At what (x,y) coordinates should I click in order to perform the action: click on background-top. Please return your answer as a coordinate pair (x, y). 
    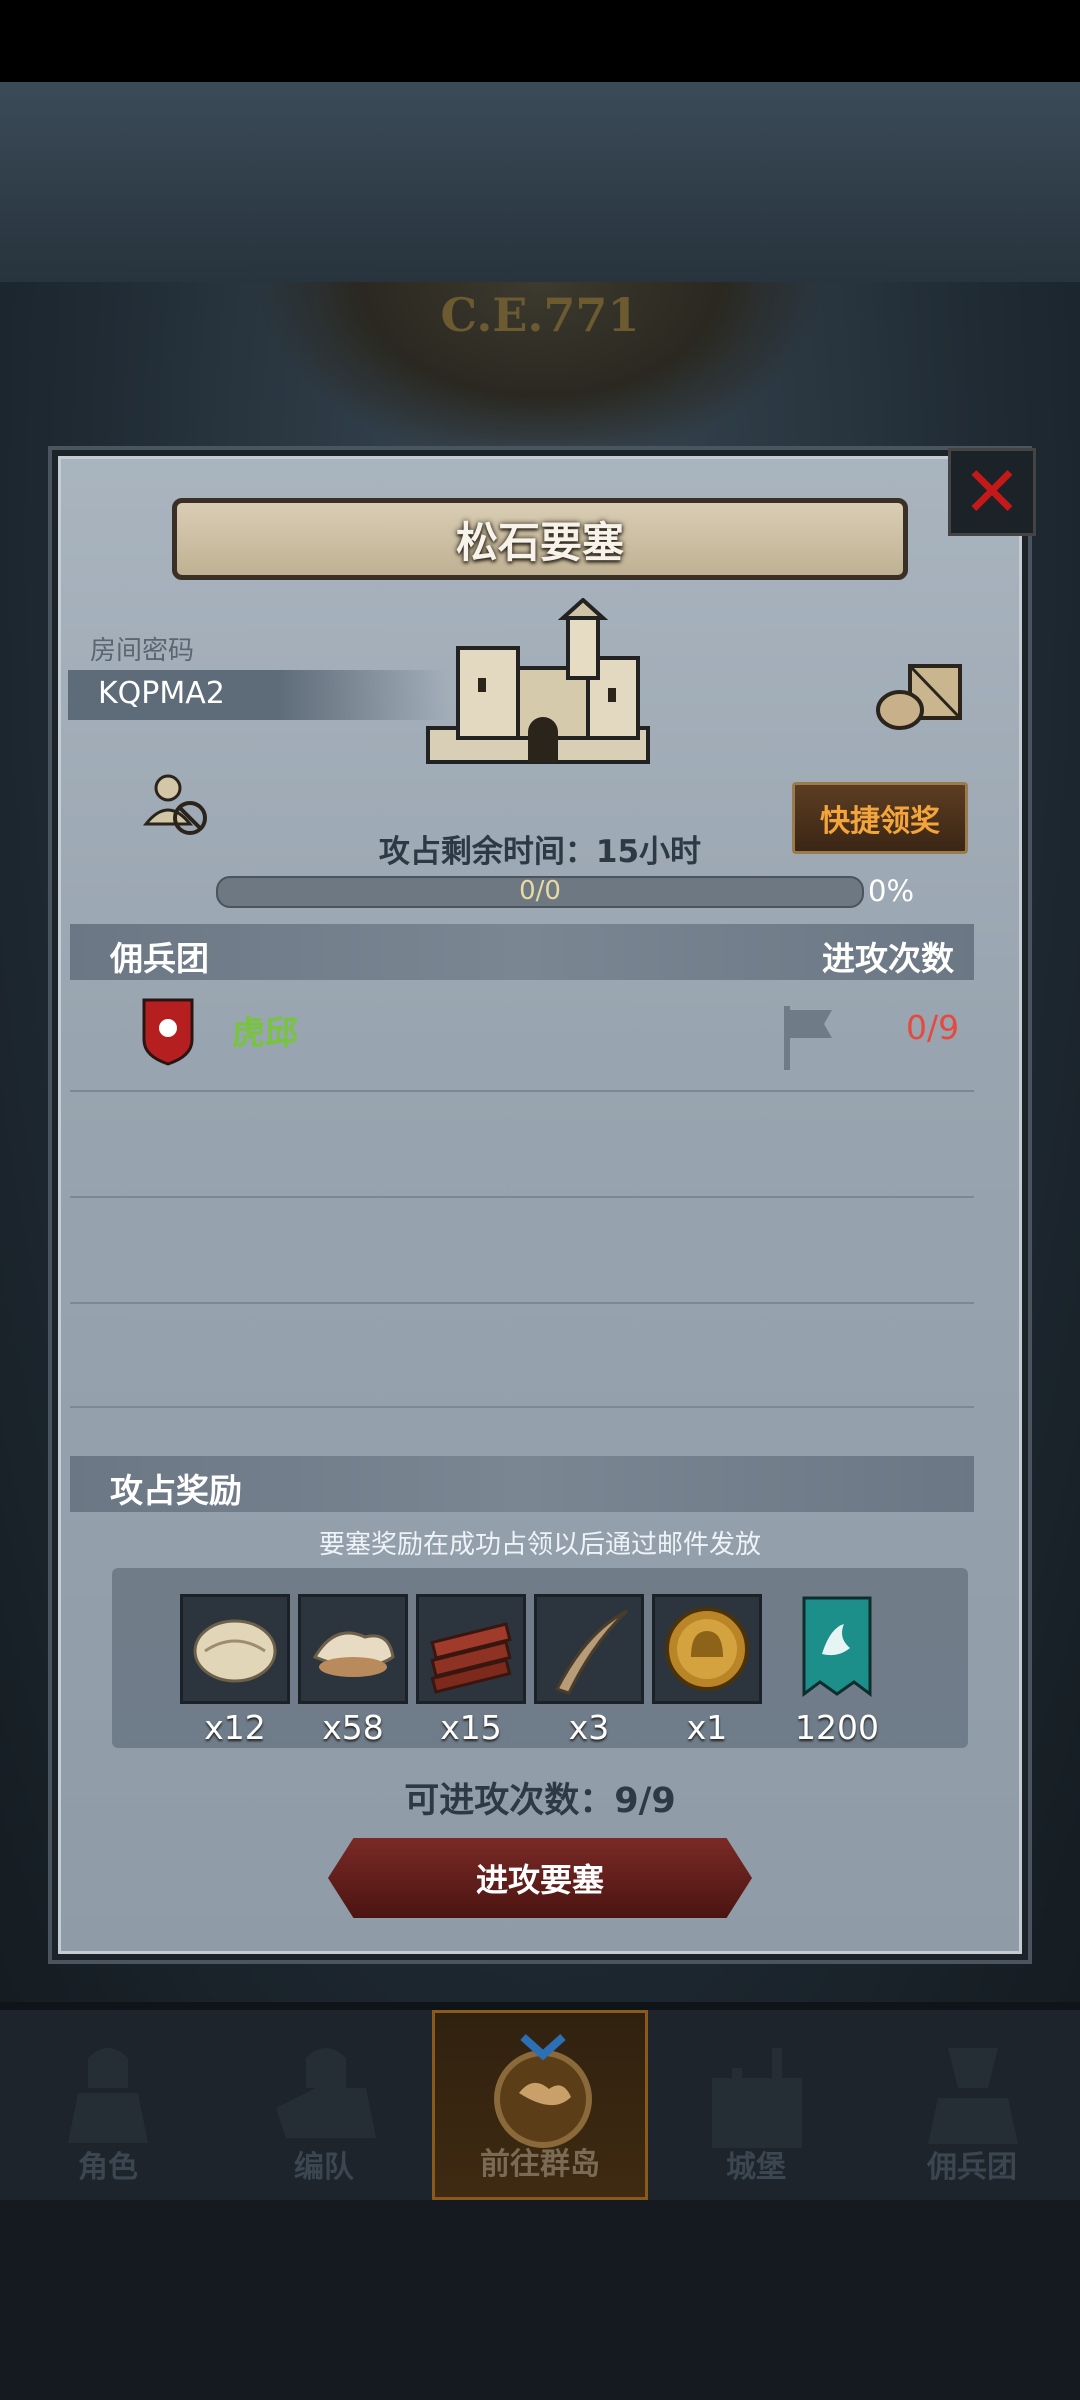
    Looking at the image, I should click on (540, 182).